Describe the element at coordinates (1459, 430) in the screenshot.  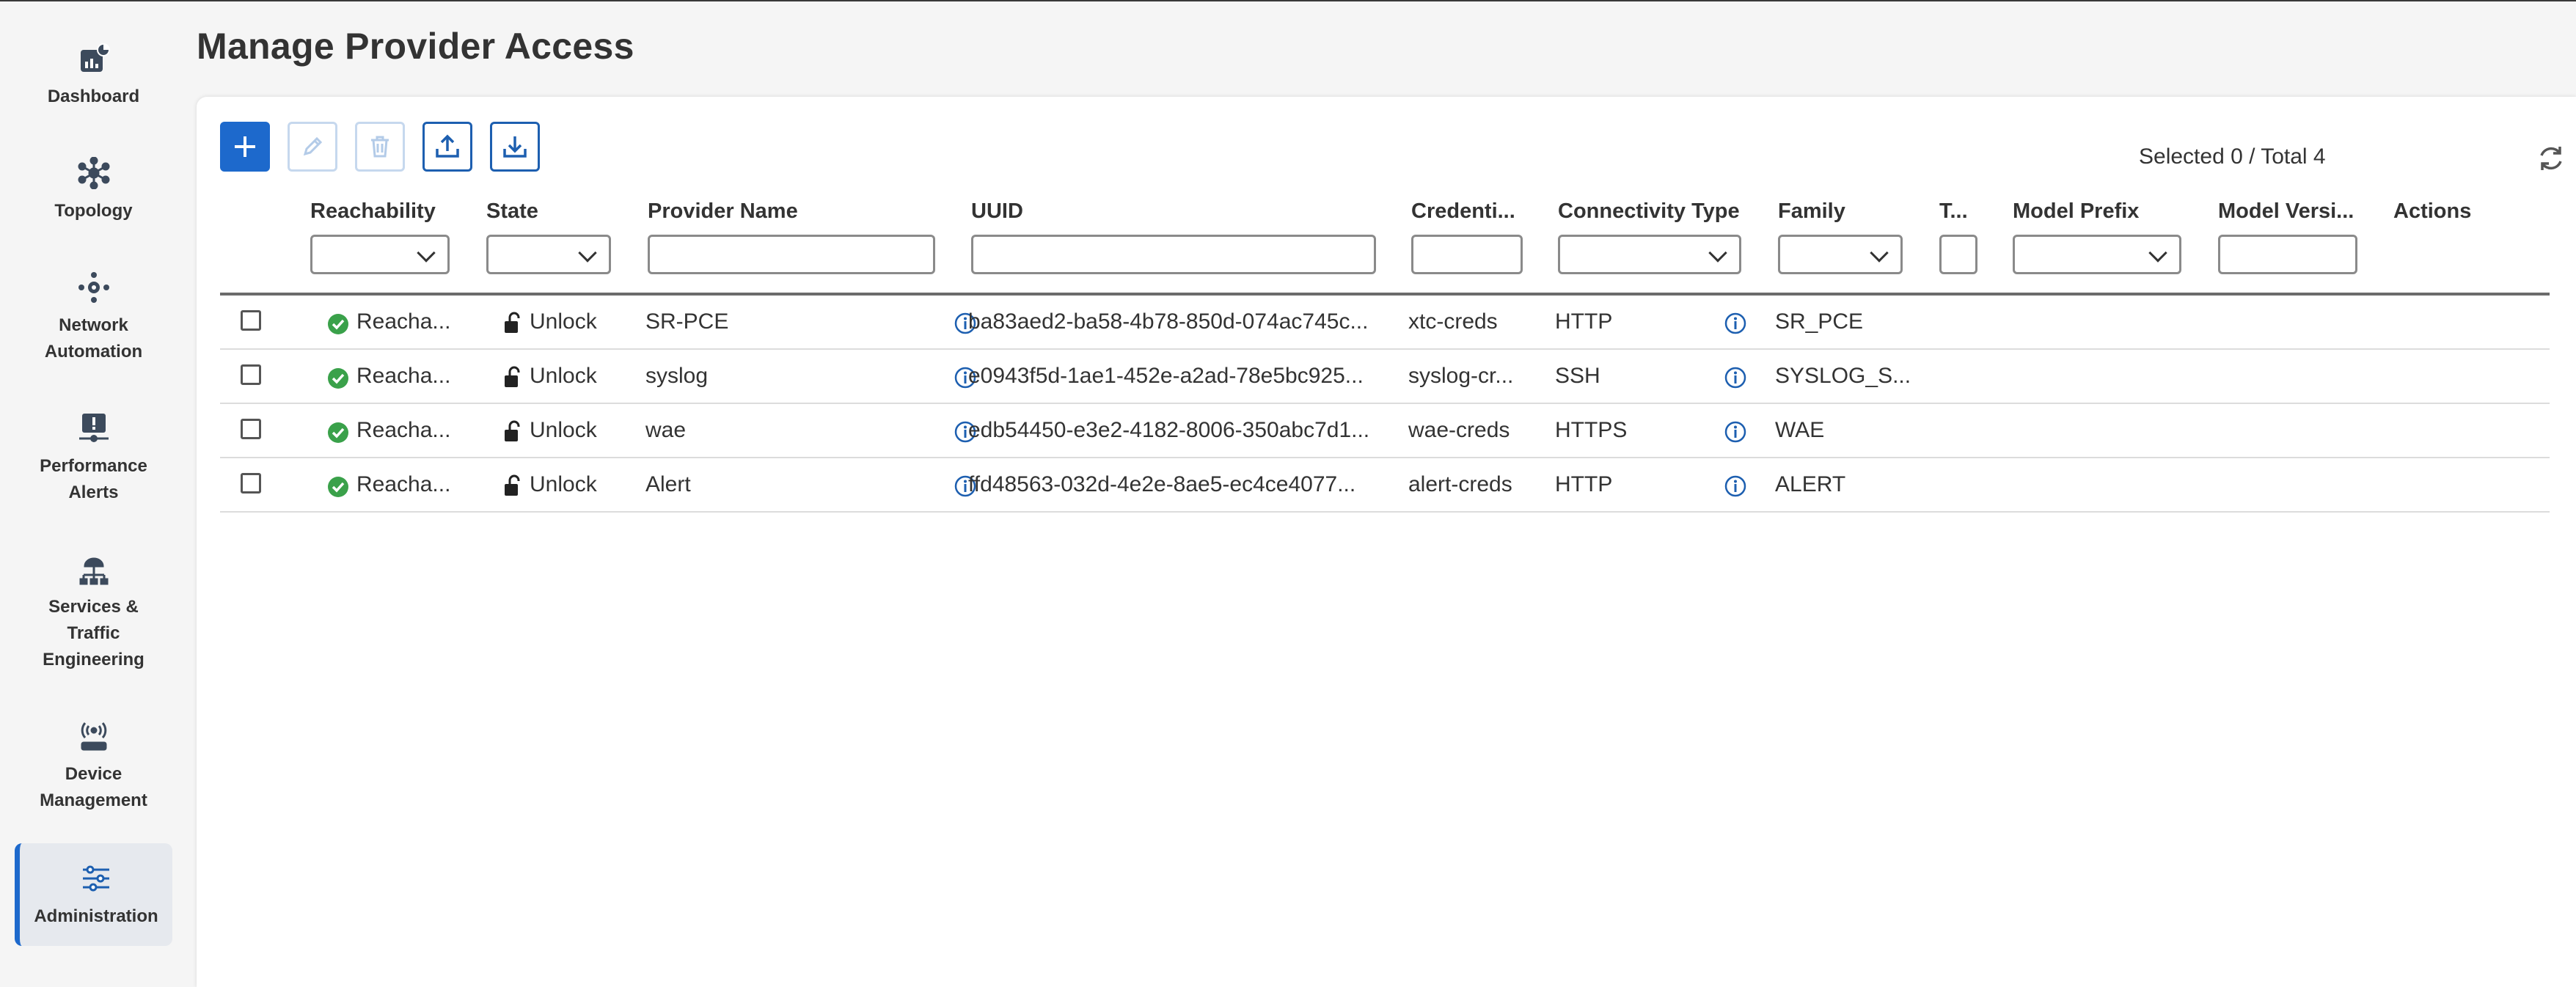
I see `credentials-cell: wae-creds` at that location.